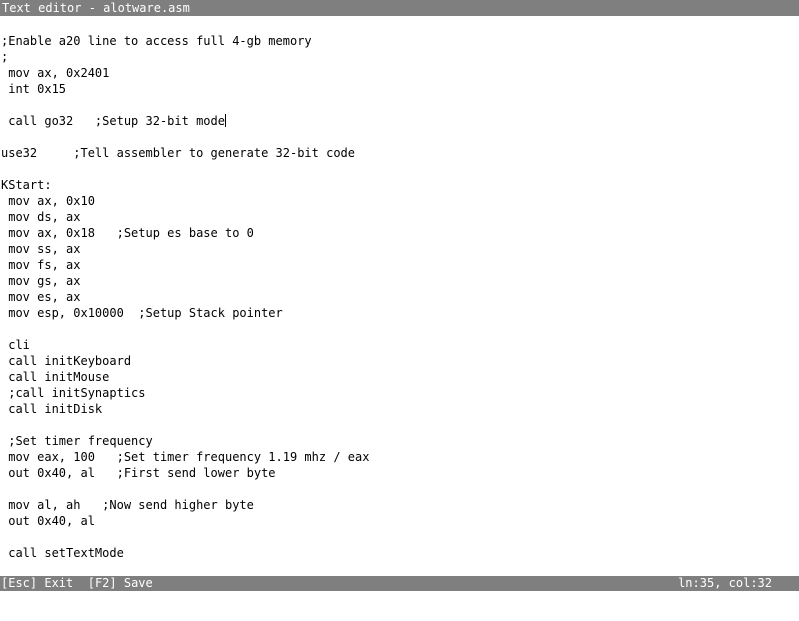 This screenshot has width=799, height=621. I want to click on code-line: call initDisk, so click(52, 409).